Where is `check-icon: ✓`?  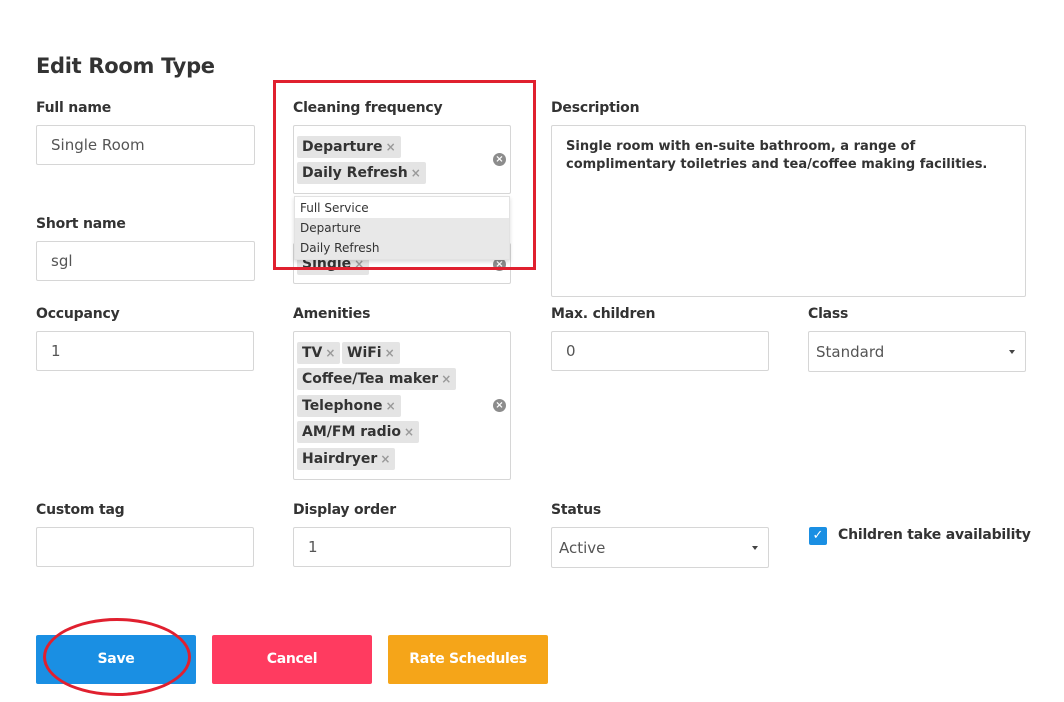
check-icon: ✓ is located at coordinates (818, 535).